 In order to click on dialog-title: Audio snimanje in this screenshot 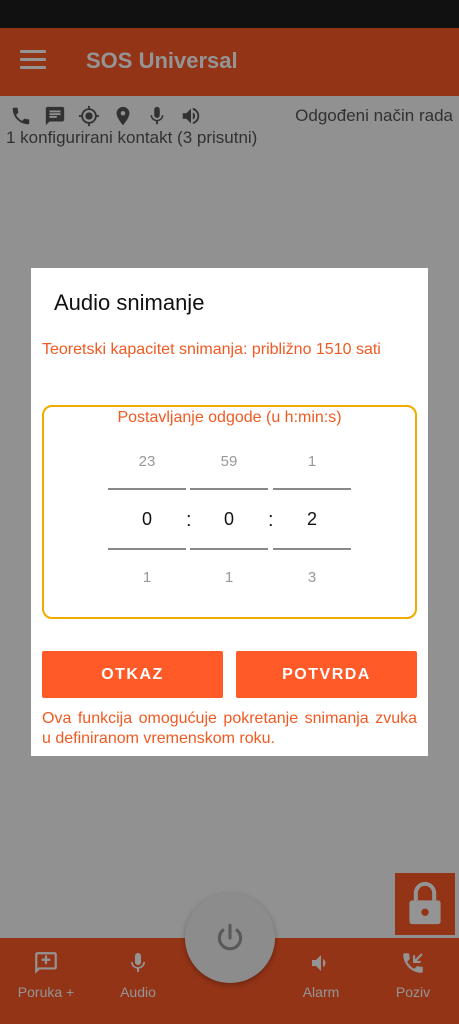, I will do `click(129, 302)`.